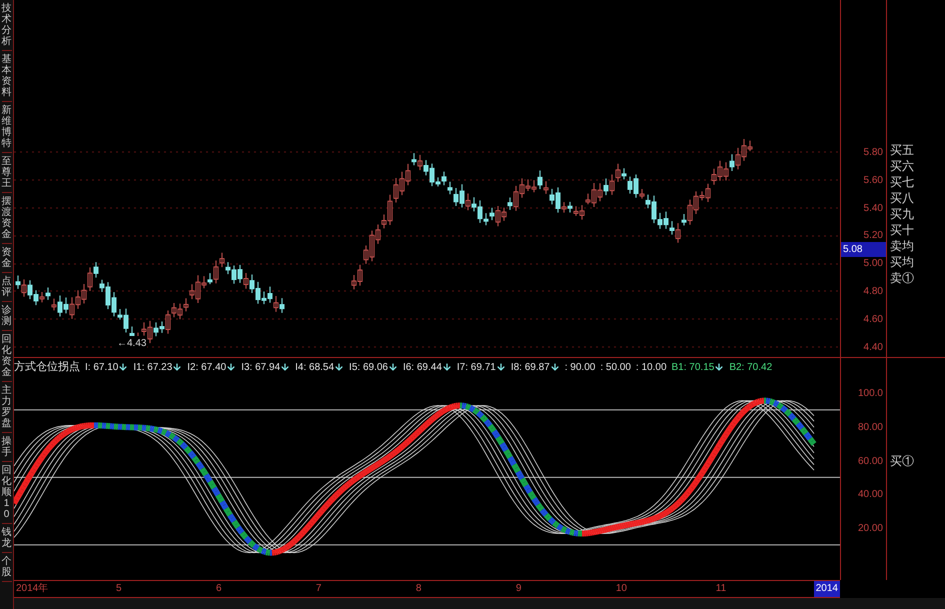 The image size is (945, 609). Describe the element at coordinates (7, 538) in the screenshot. I see `side-tab: 钱龙` at that location.